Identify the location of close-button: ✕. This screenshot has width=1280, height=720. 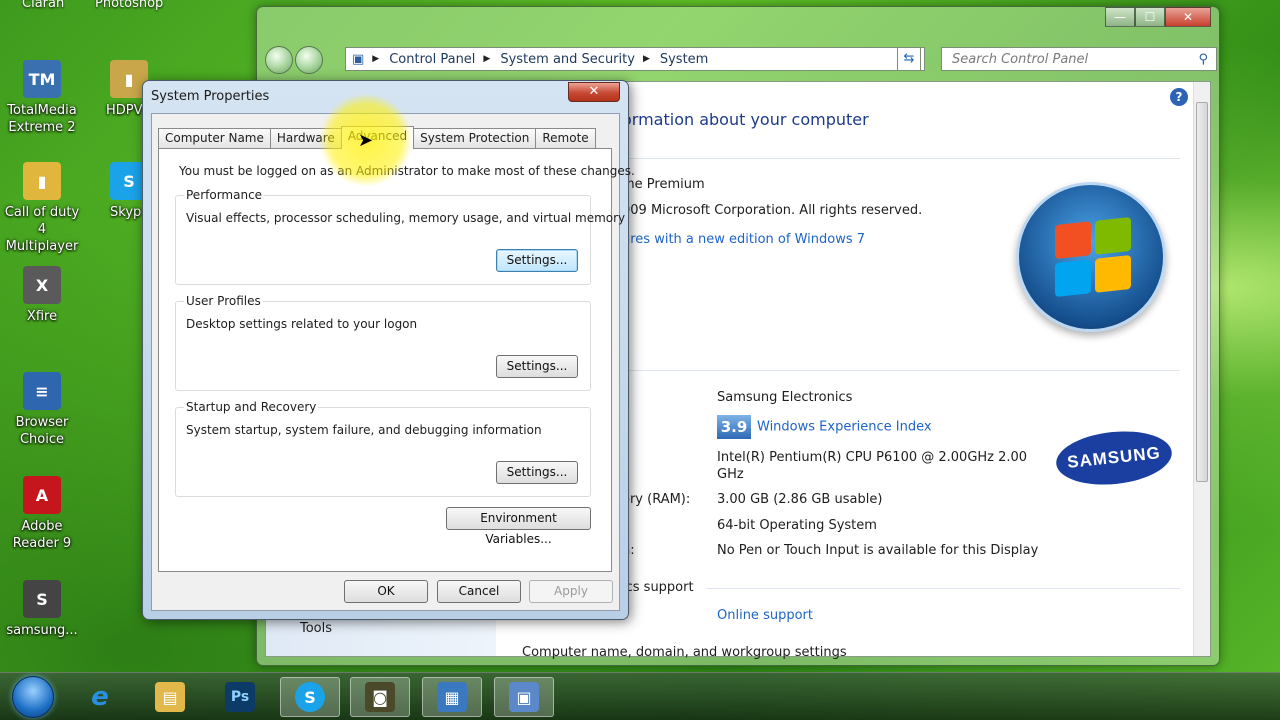
(1188, 17).